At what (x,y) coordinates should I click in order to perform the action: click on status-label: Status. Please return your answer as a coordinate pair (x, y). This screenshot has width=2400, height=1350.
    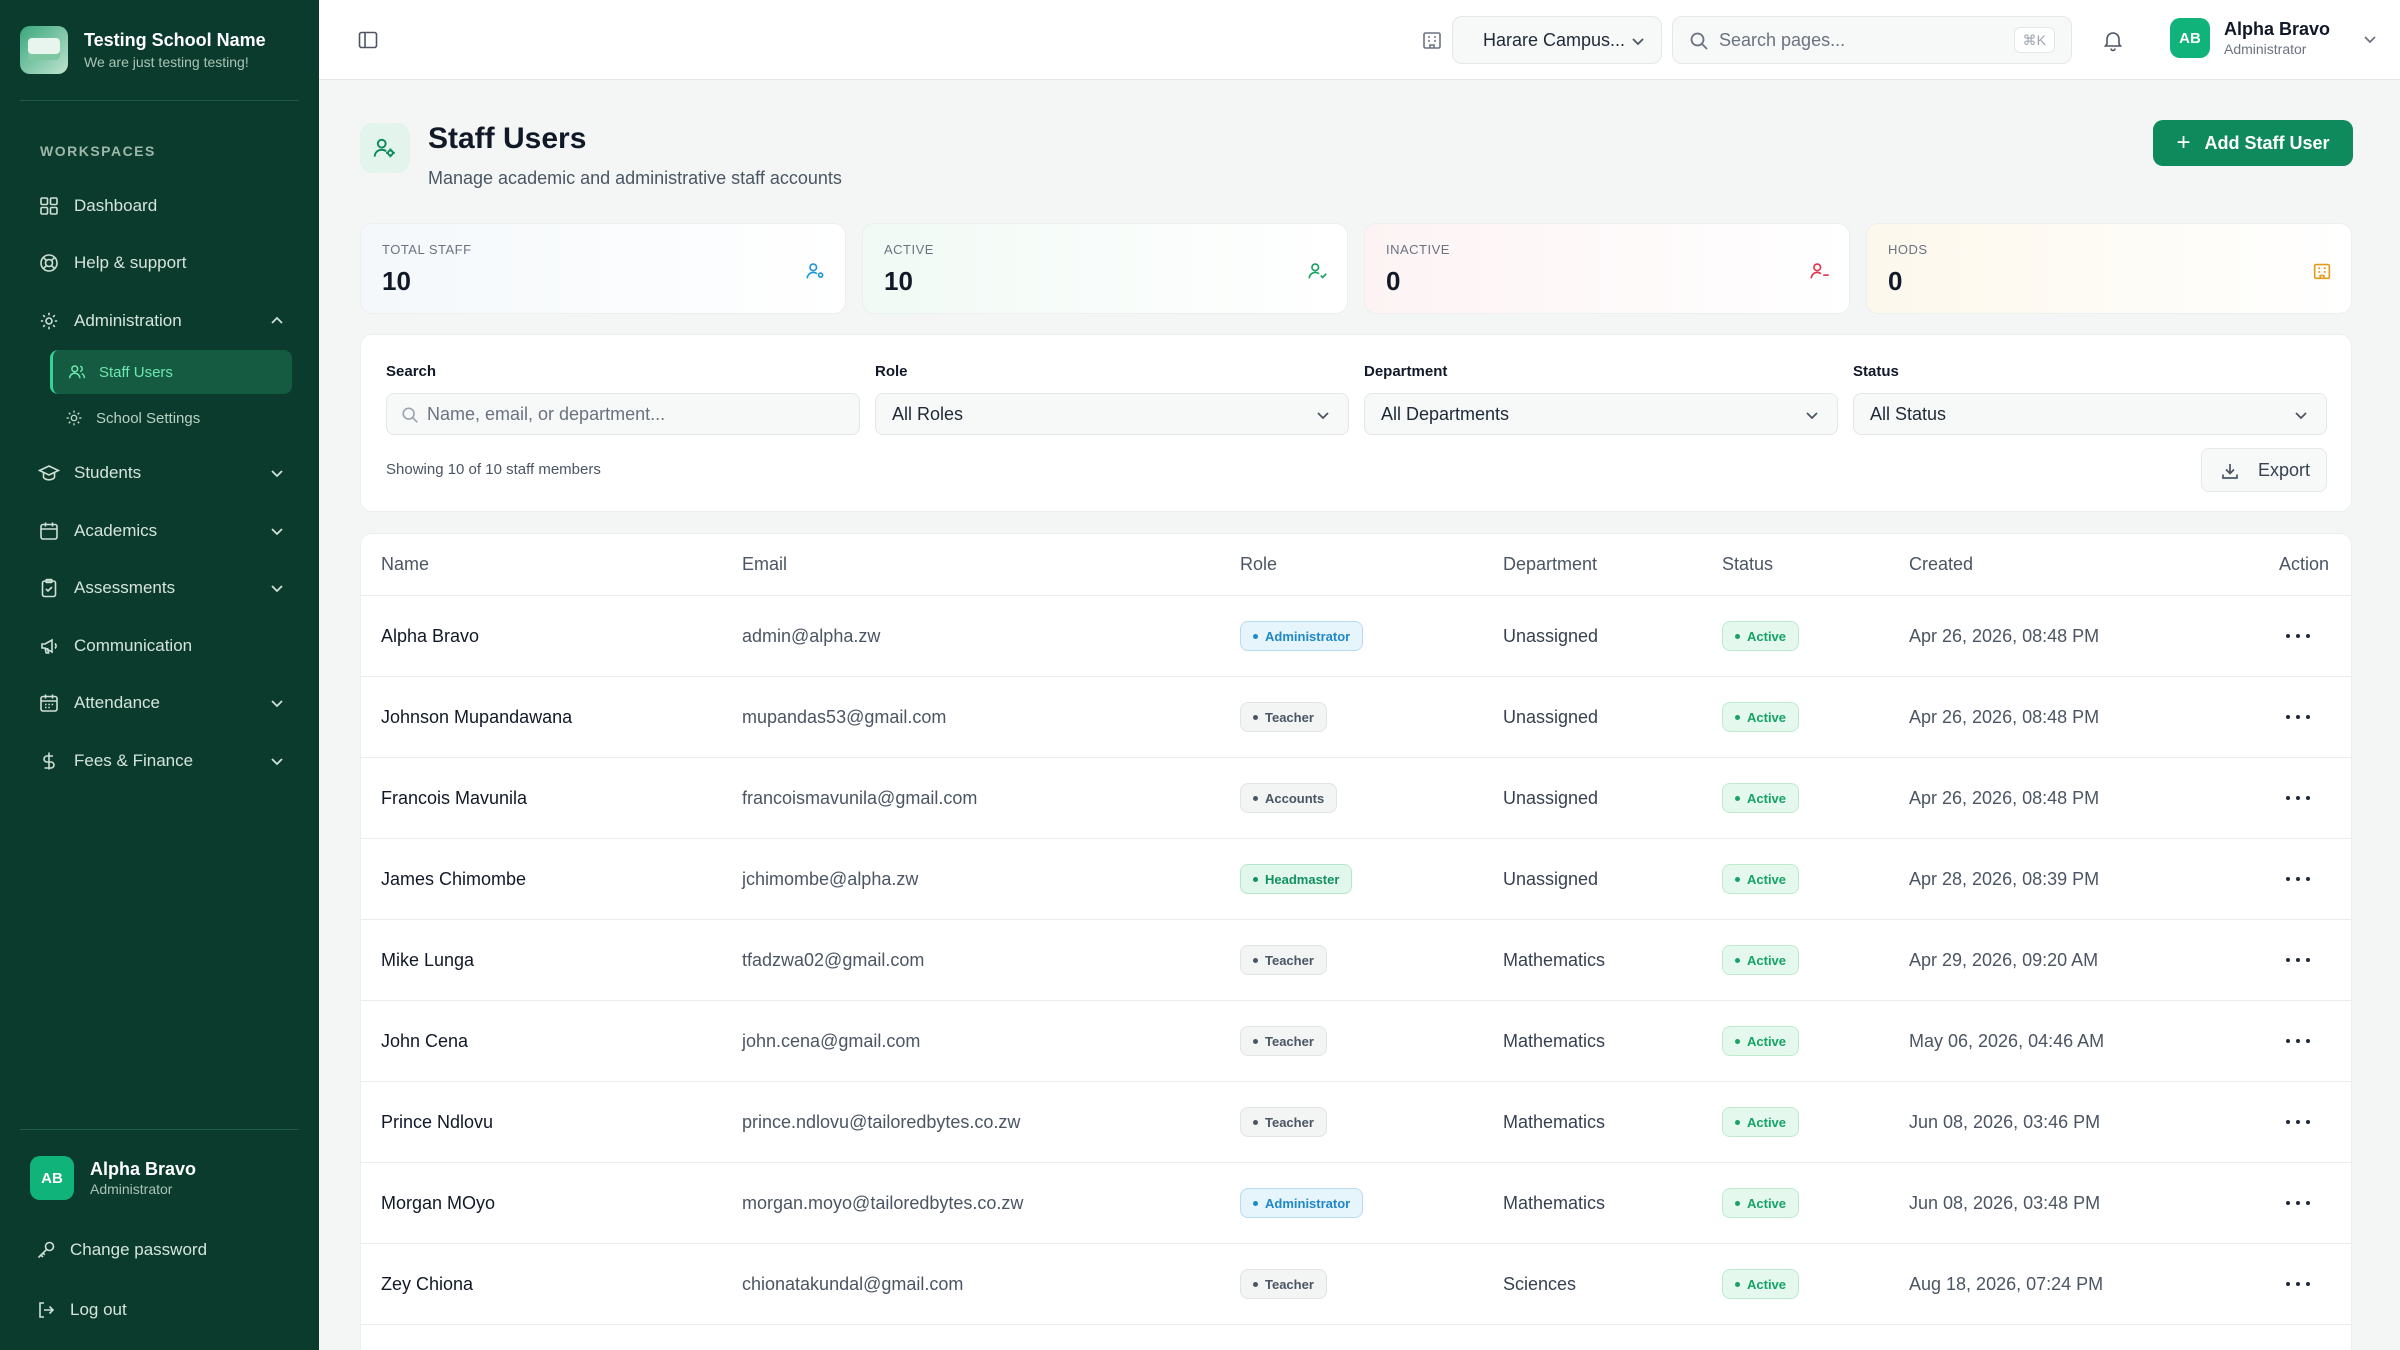
    Looking at the image, I should click on (1876, 371).